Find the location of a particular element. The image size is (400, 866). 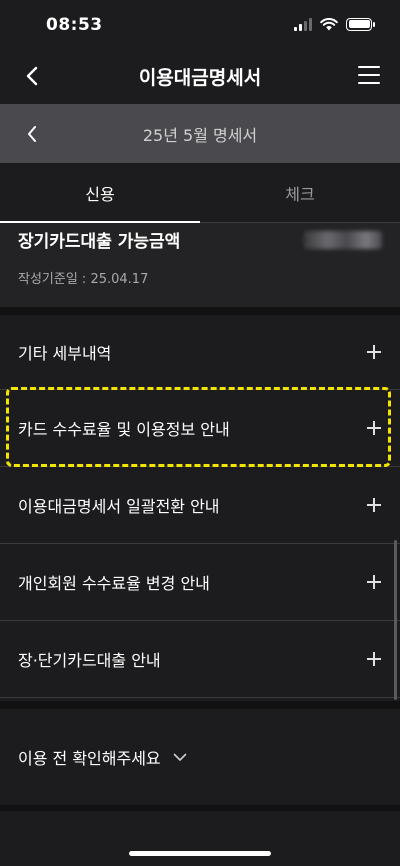

card-type-tabs: 신용 체크 is located at coordinates (200, 193).